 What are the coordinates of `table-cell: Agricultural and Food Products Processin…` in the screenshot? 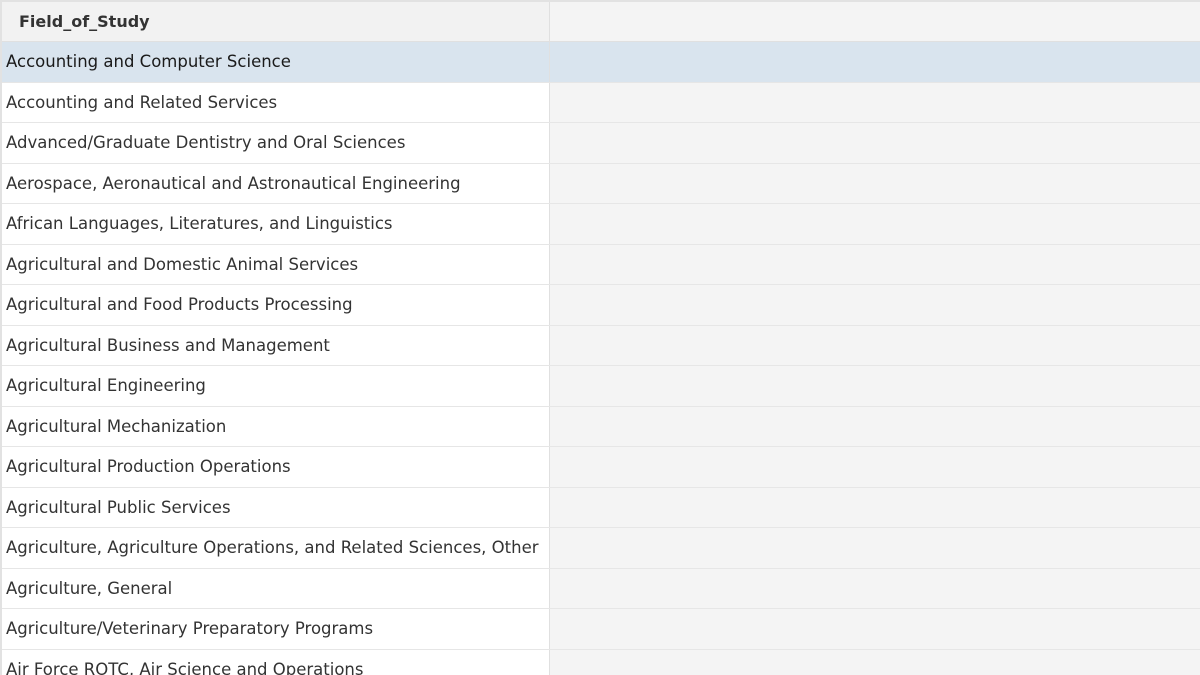 It's located at (276, 305).